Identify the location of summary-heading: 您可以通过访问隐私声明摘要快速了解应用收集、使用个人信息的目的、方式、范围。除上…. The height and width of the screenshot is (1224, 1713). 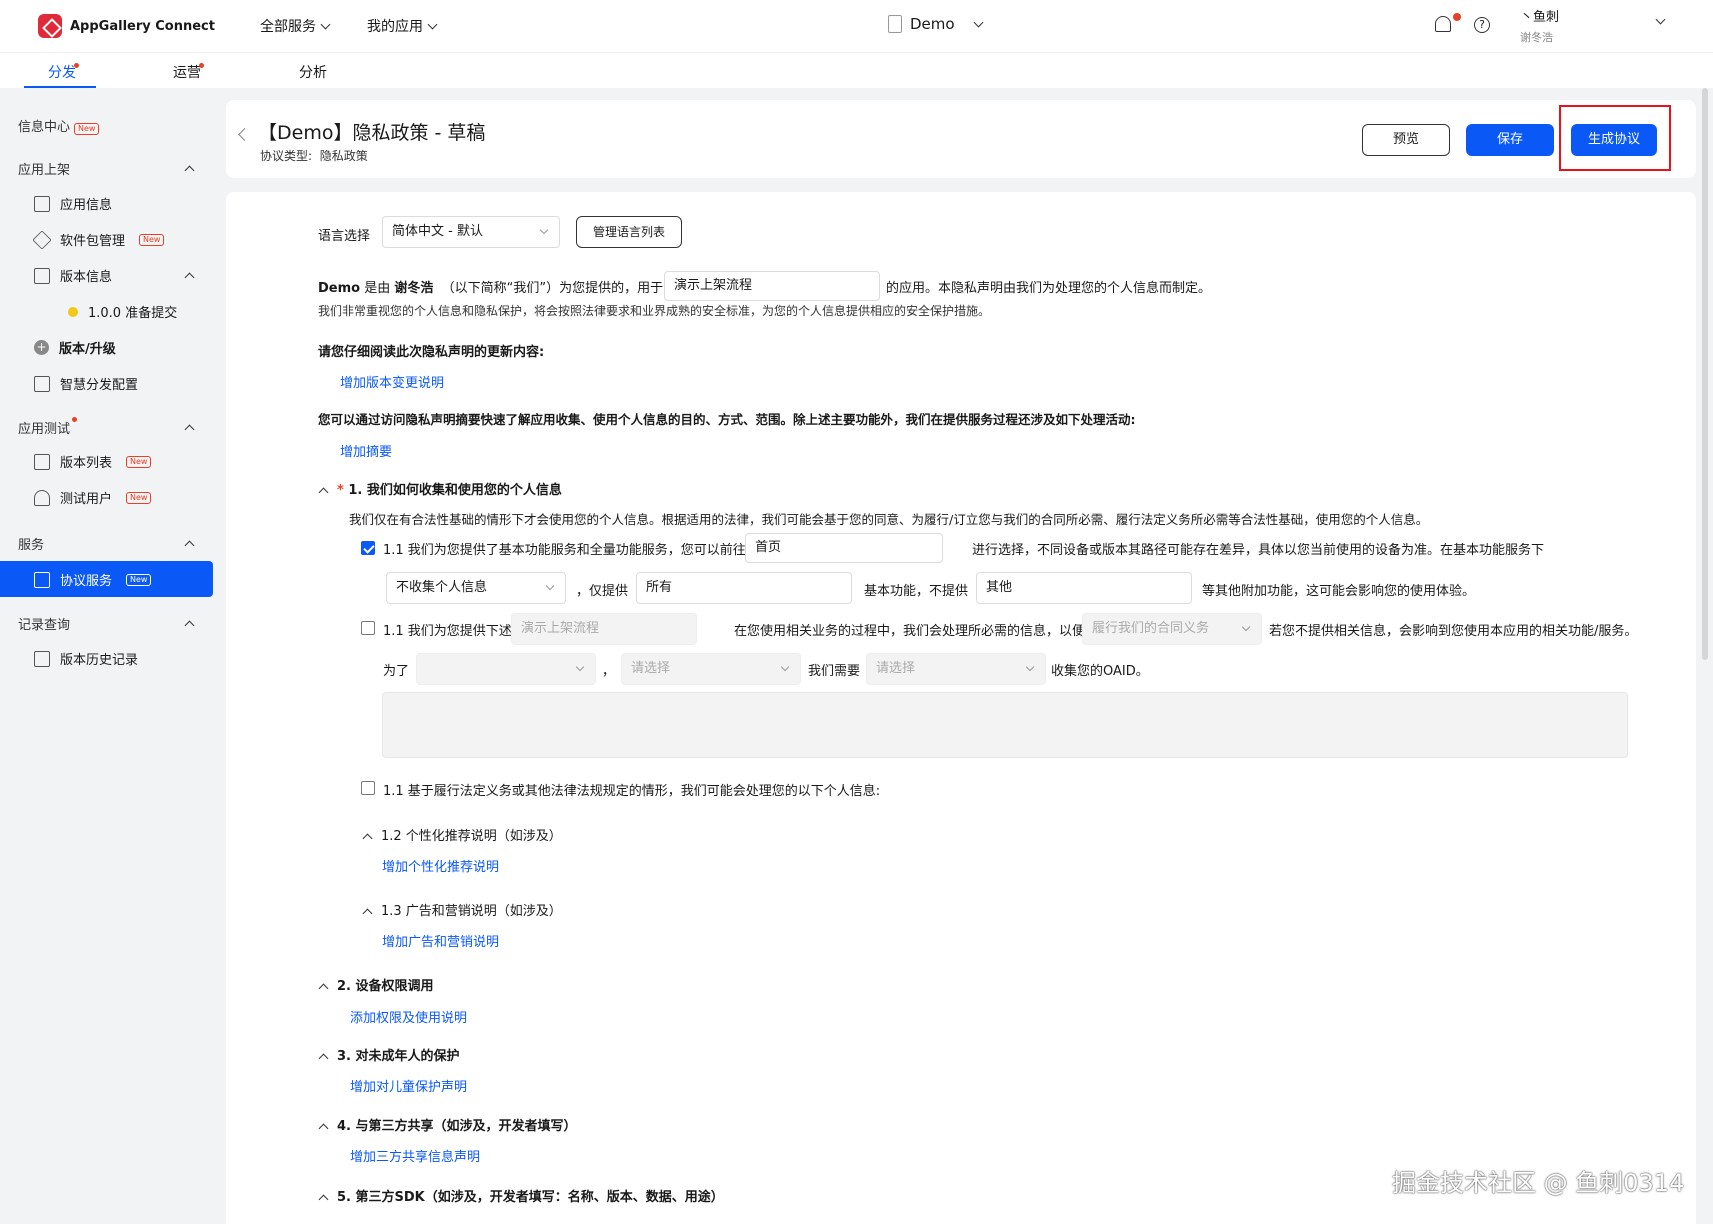
(727, 419).